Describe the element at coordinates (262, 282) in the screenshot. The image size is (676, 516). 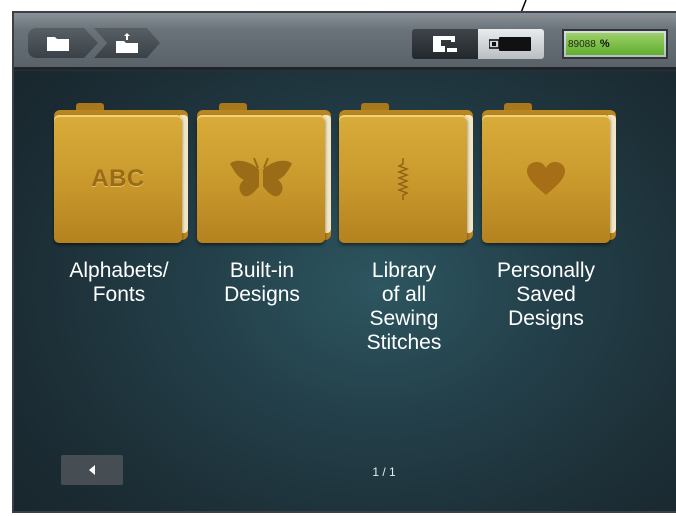
I see `folder-label-built-in-designs: Built-in Designs` at that location.